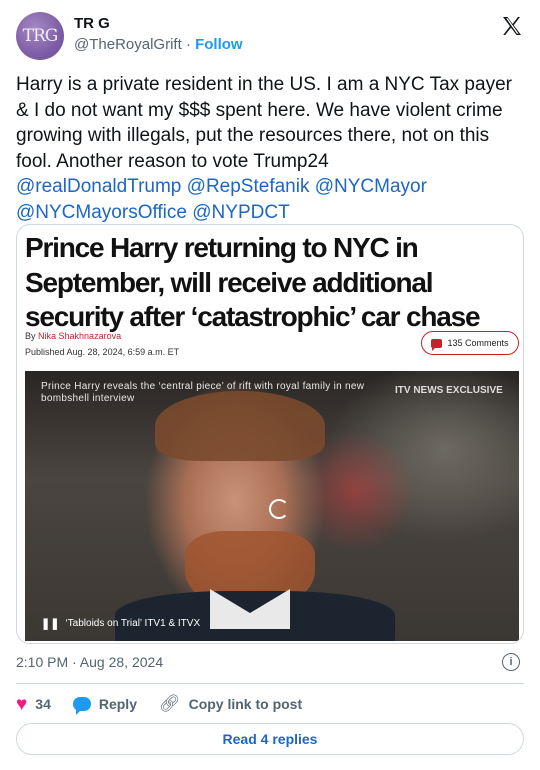  What do you see at coordinates (511, 662) in the screenshot?
I see `info-icon: i` at bounding box center [511, 662].